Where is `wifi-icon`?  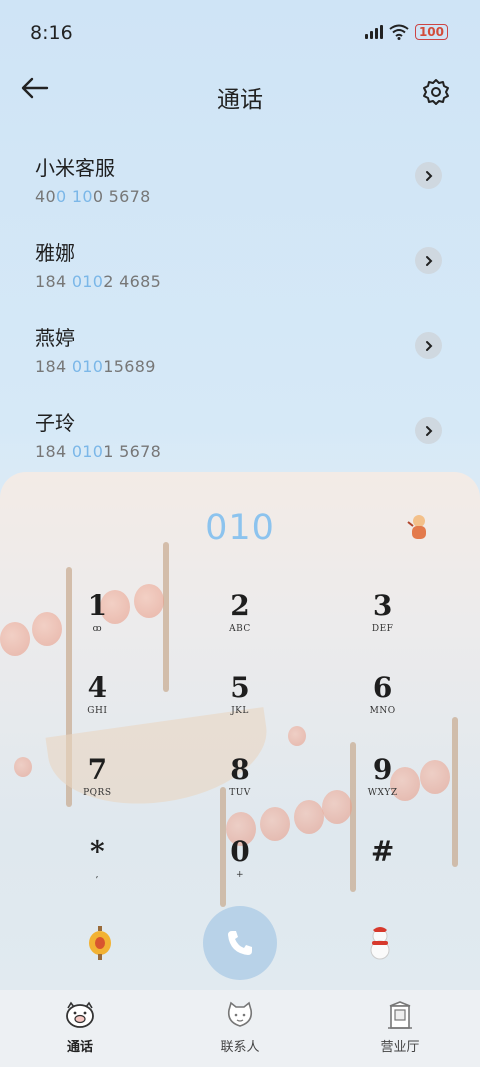 wifi-icon is located at coordinates (399, 32).